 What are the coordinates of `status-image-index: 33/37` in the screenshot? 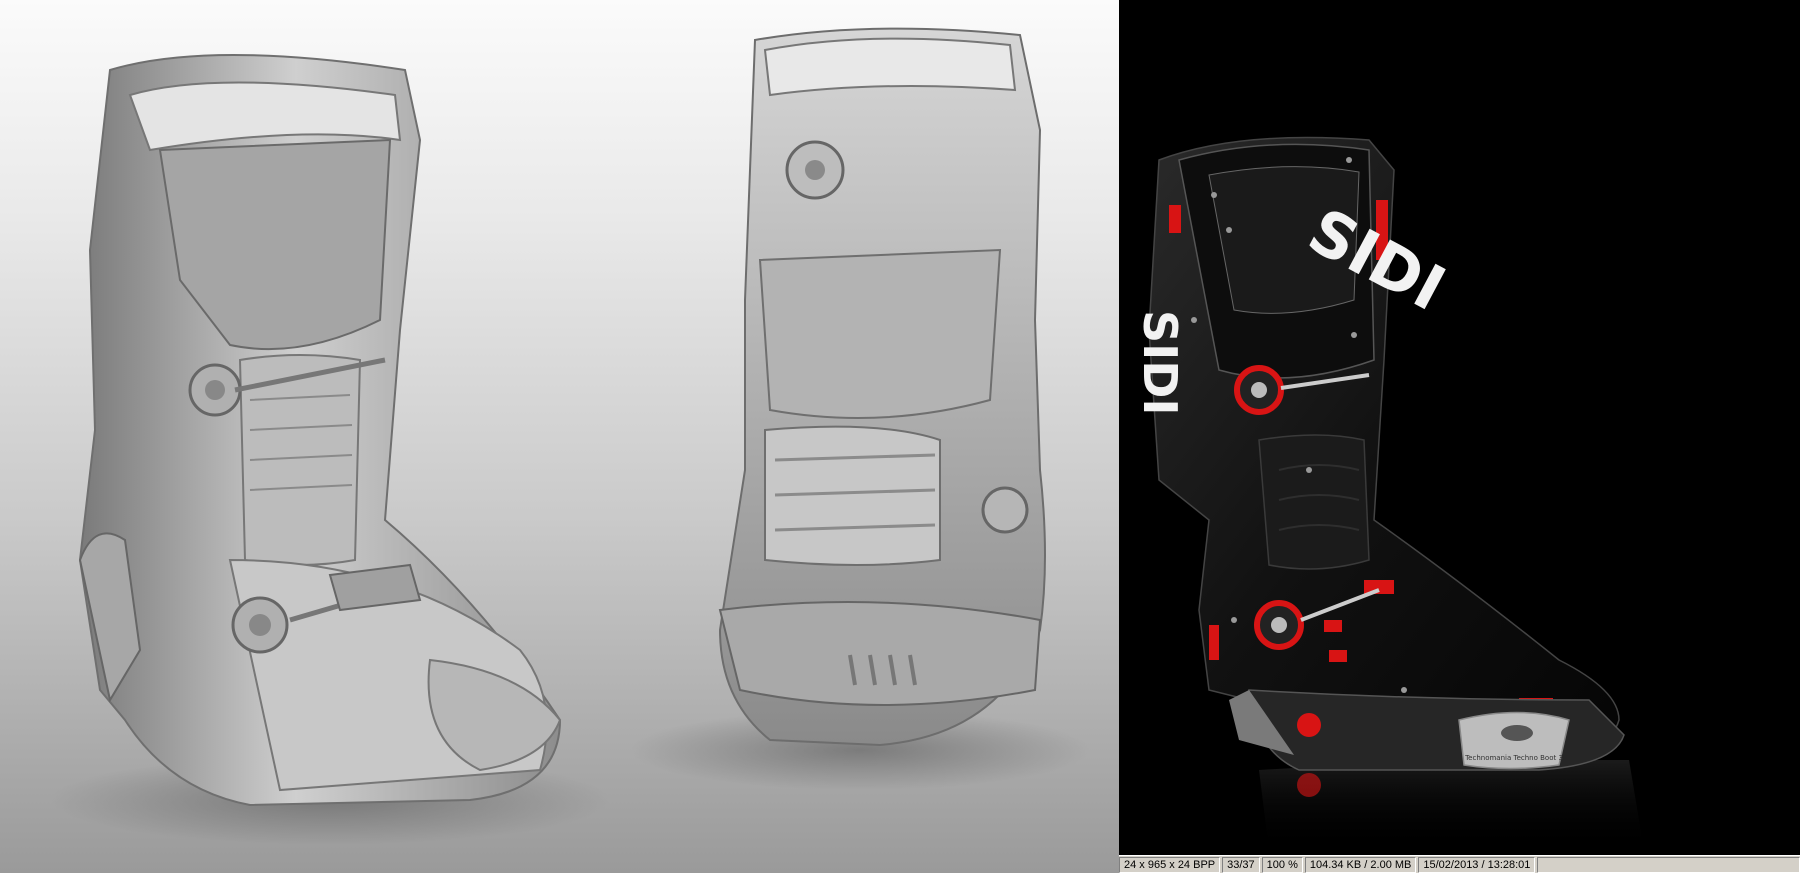 It's located at (1241, 864).